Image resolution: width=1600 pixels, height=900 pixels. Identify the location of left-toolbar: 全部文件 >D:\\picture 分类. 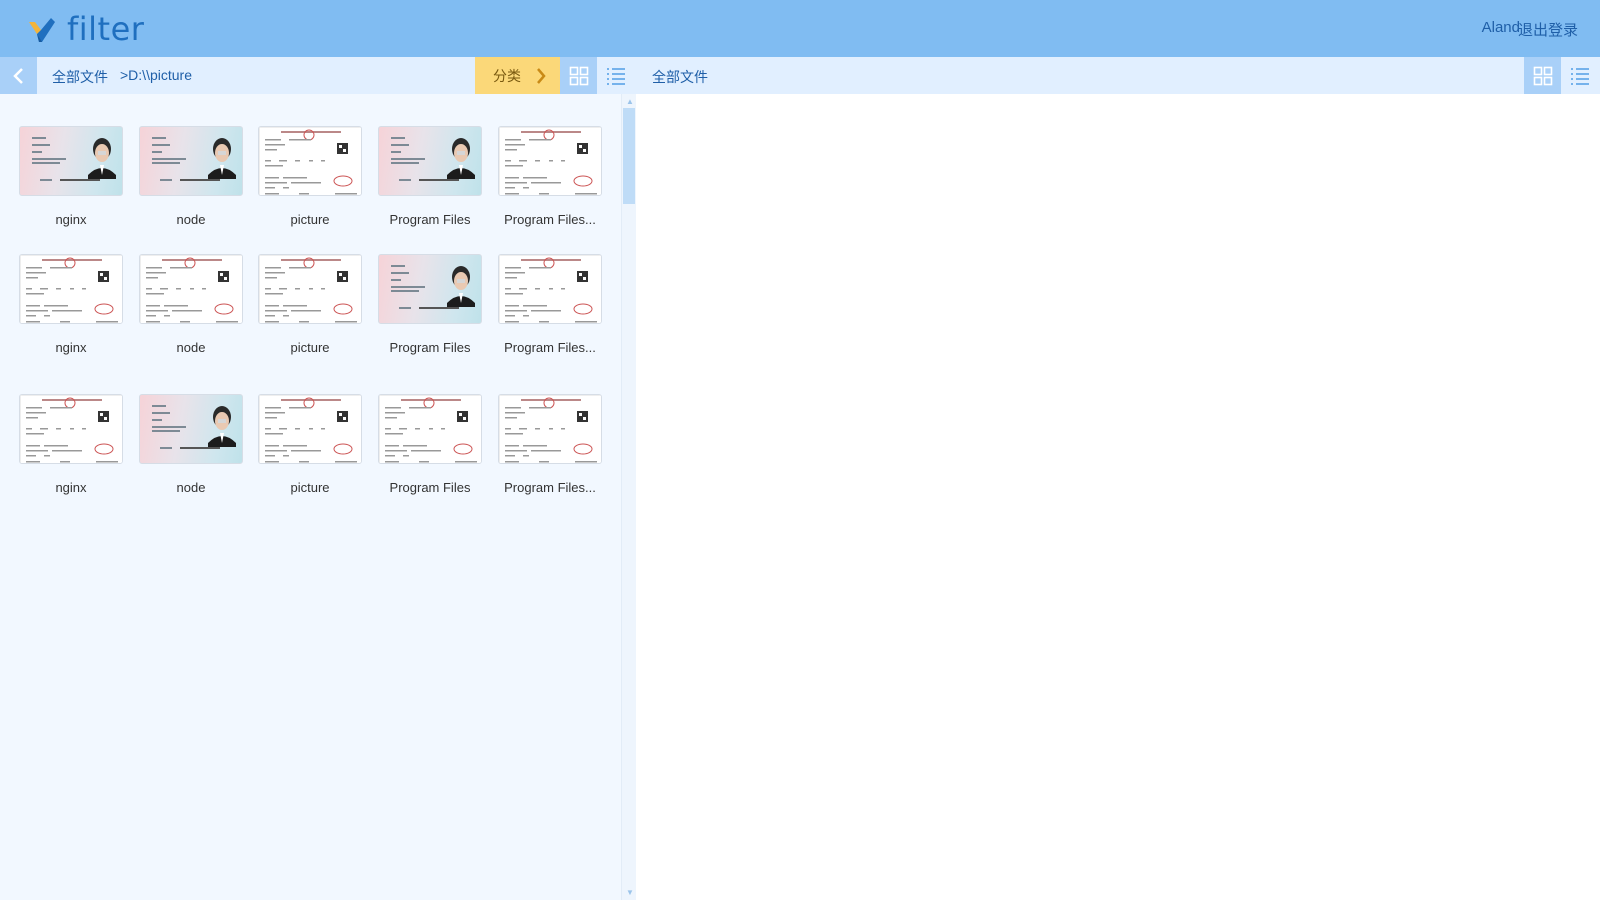
(318, 75).